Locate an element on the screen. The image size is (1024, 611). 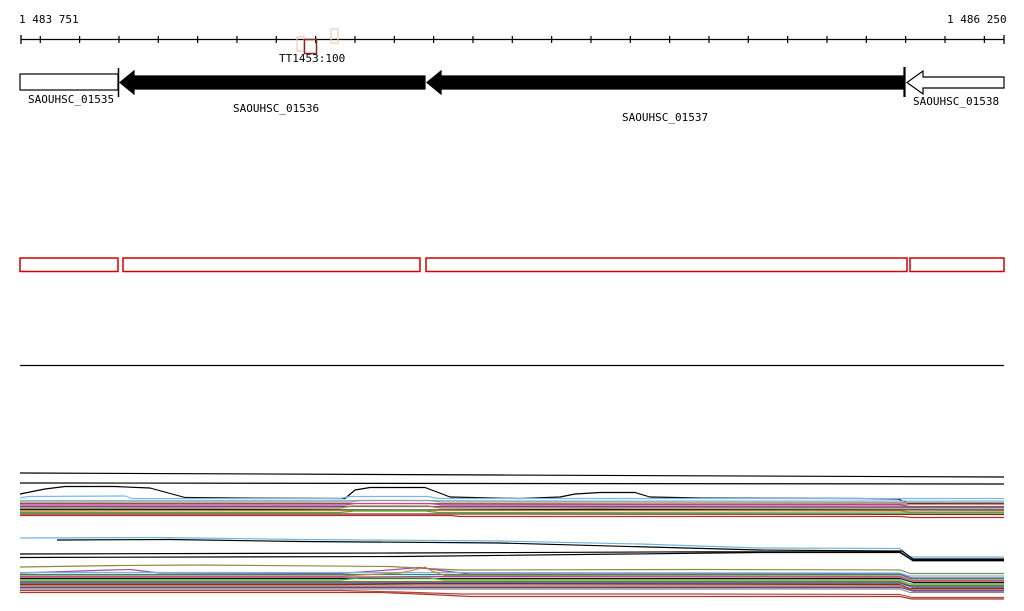
profile-line-top-black-seg is located at coordinates (512, 509).